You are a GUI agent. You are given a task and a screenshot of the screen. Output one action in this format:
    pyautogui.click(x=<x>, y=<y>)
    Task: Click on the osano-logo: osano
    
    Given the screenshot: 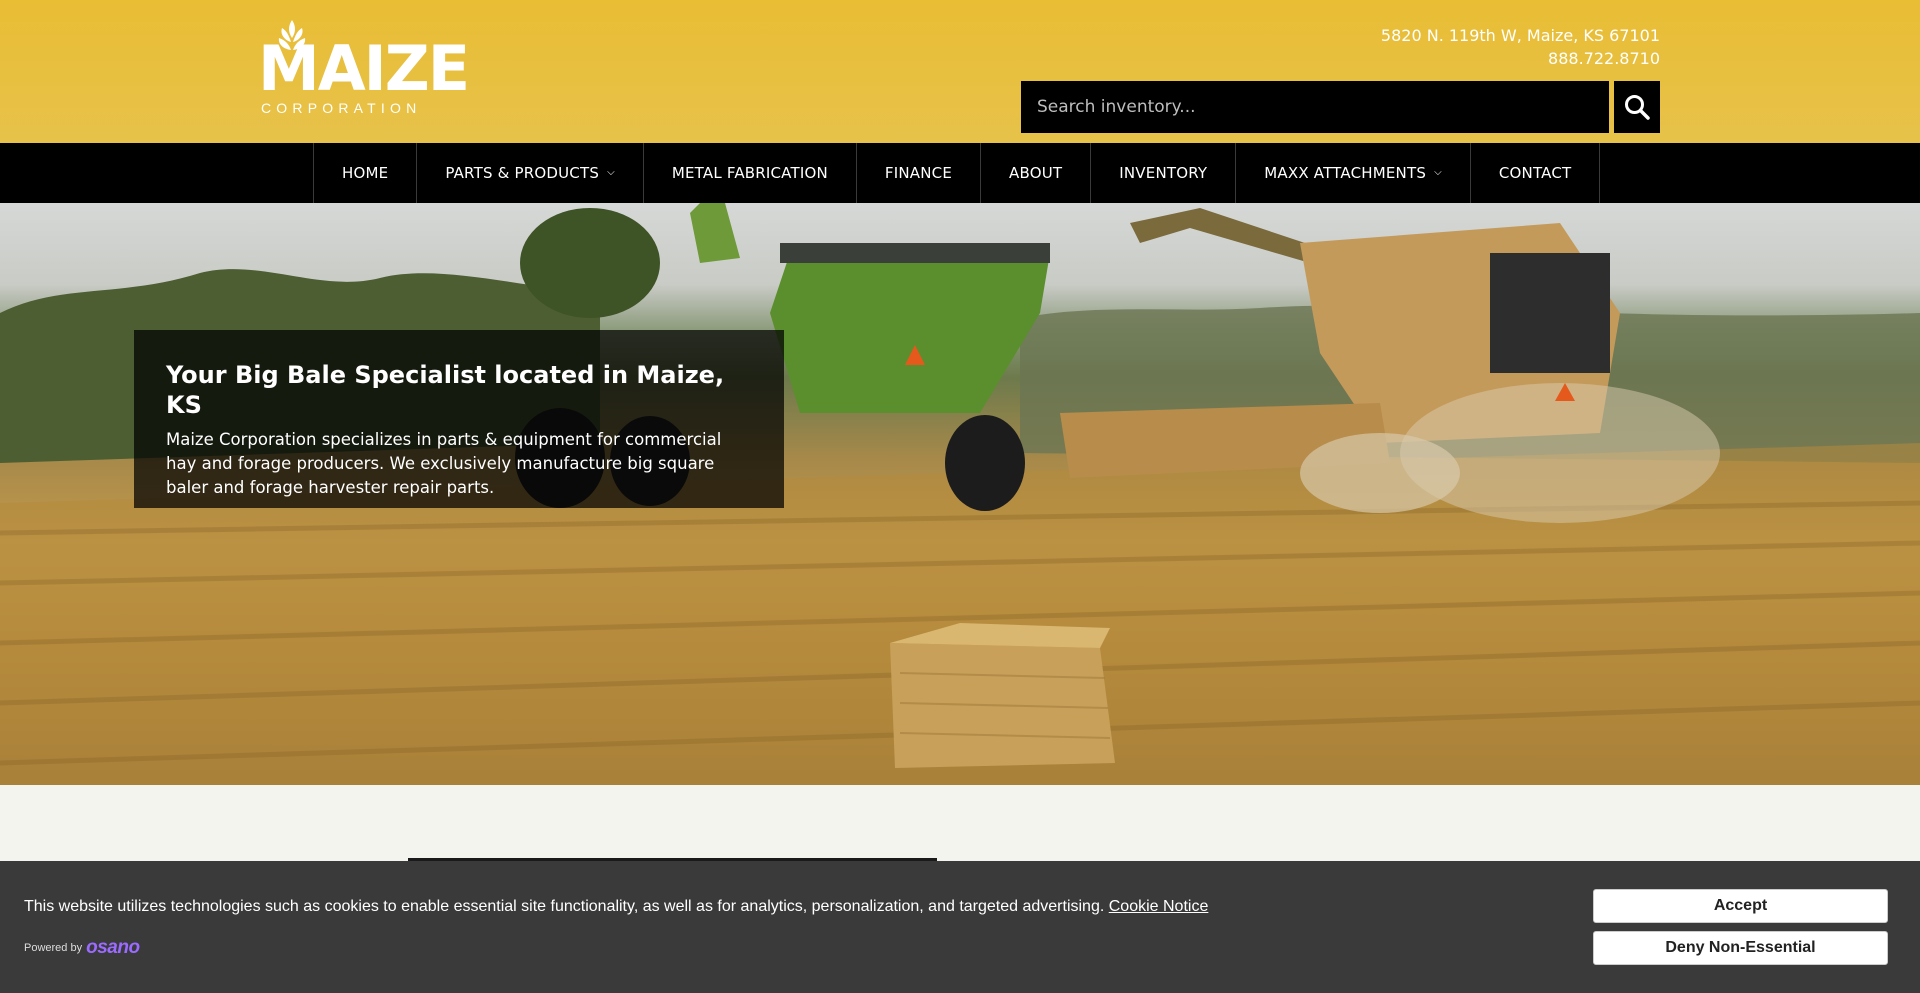 What is the action you would take?
    pyautogui.click(x=113, y=948)
    